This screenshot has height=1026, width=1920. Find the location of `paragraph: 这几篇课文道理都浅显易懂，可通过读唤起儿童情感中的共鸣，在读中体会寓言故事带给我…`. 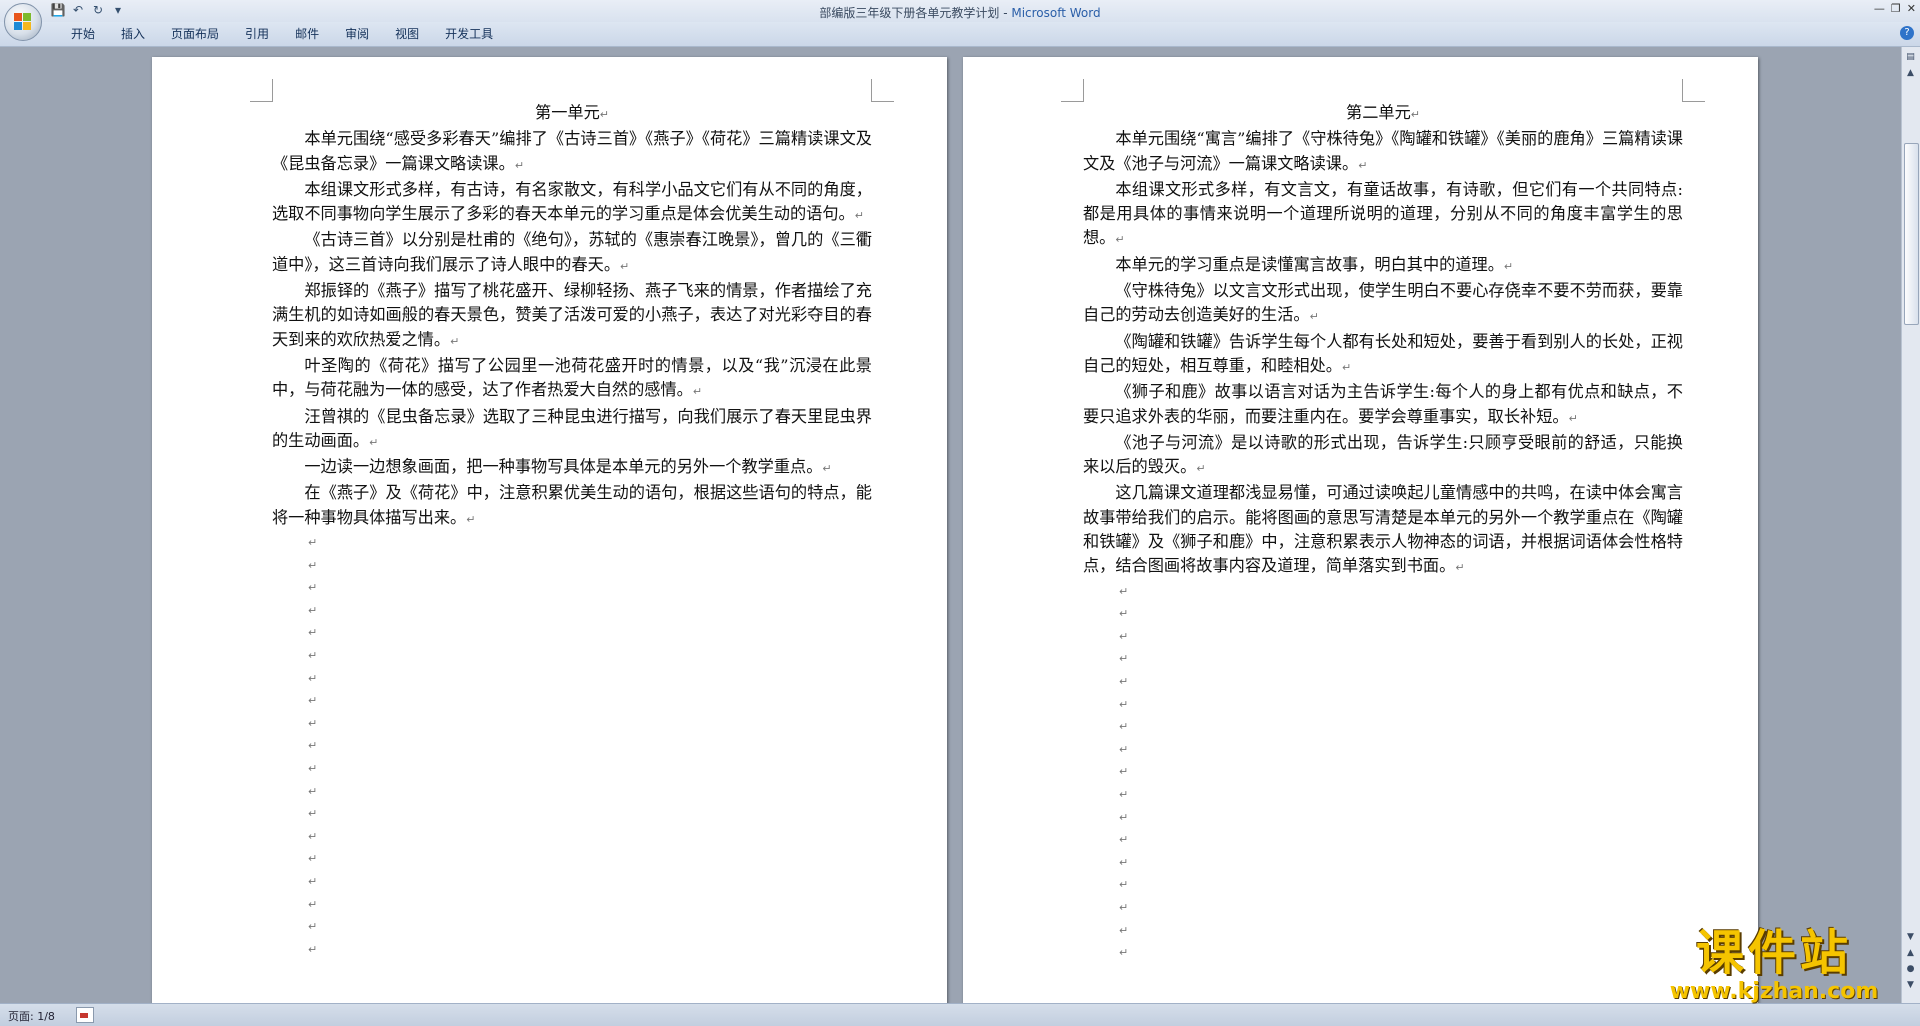

paragraph: 这几篇课文道理都浅显易懂，可通过读唤起儿童情感中的共鸣，在读中体会寓言故事带给我… is located at coordinates (1383, 529).